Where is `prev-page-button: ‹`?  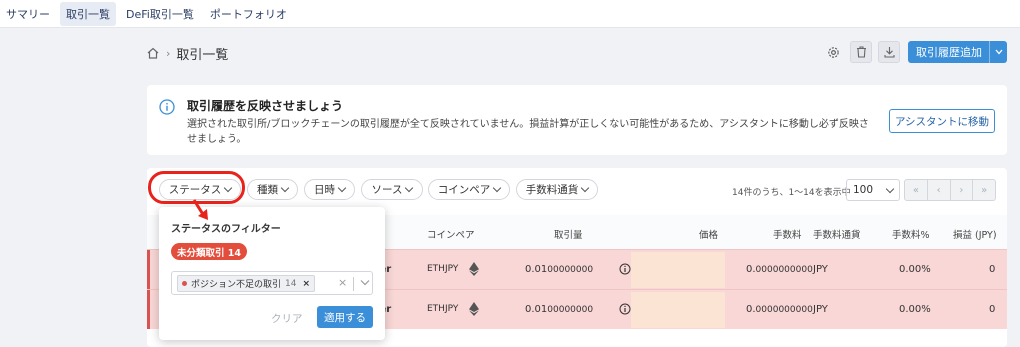 prev-page-button: ‹ is located at coordinates (939, 190).